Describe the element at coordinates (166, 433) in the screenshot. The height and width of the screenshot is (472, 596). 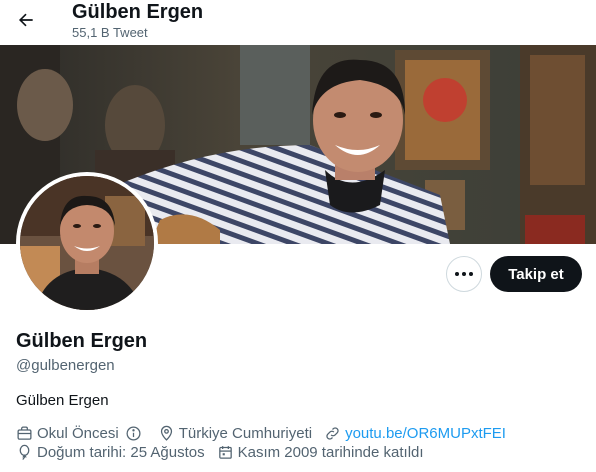
I see `location-pin-icon` at that location.